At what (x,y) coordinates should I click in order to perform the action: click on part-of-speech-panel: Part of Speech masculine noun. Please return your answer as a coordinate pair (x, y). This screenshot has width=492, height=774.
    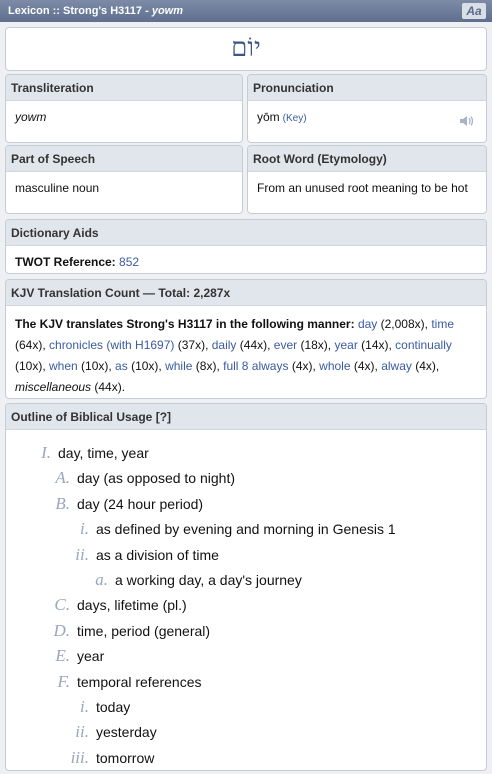
    Looking at the image, I should click on (124, 179).